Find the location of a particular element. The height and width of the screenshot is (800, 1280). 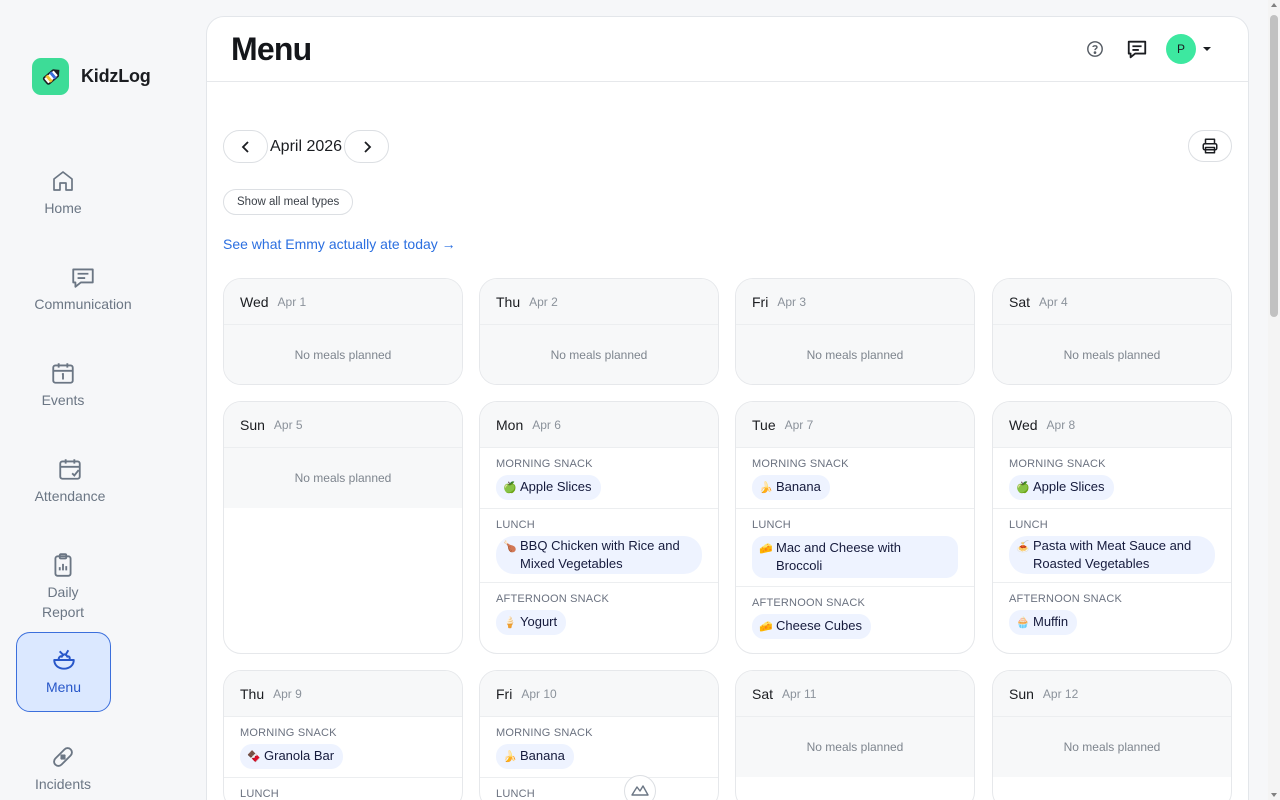

bandage-icon is located at coordinates (63, 757).